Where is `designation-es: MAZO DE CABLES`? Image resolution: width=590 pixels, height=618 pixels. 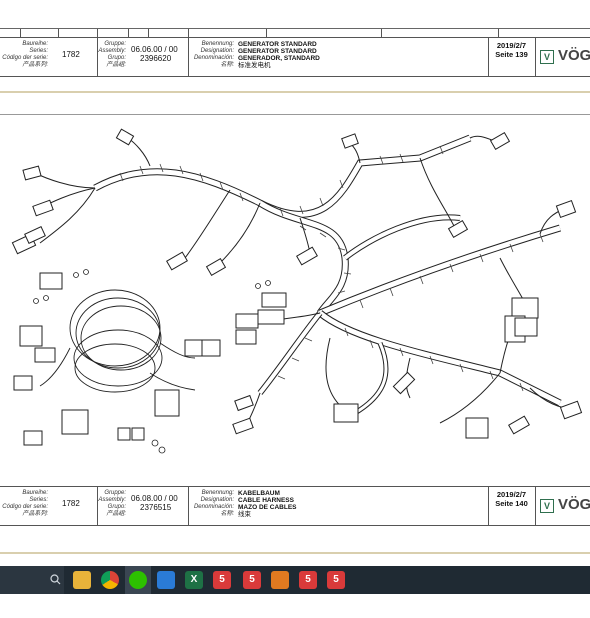 designation-es: MAZO DE CABLES is located at coordinates (267, 507).